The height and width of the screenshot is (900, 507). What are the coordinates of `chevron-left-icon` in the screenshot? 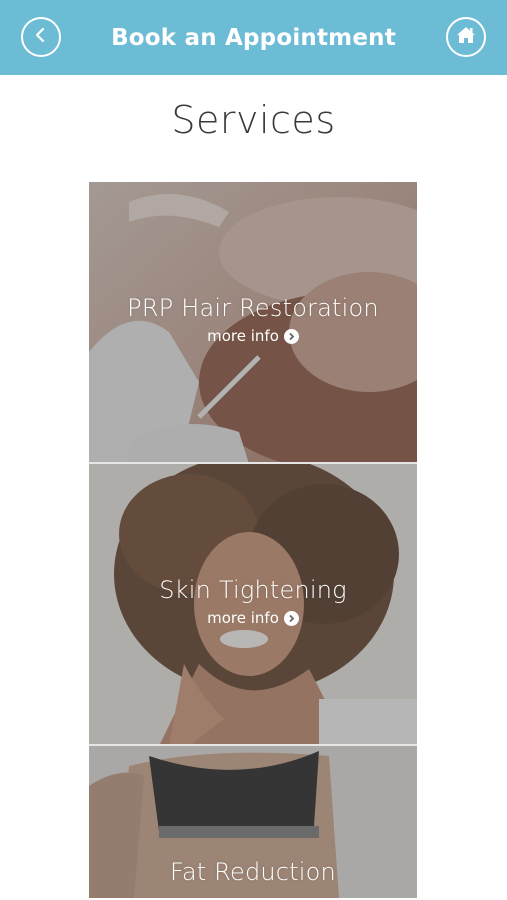 It's located at (41, 37).